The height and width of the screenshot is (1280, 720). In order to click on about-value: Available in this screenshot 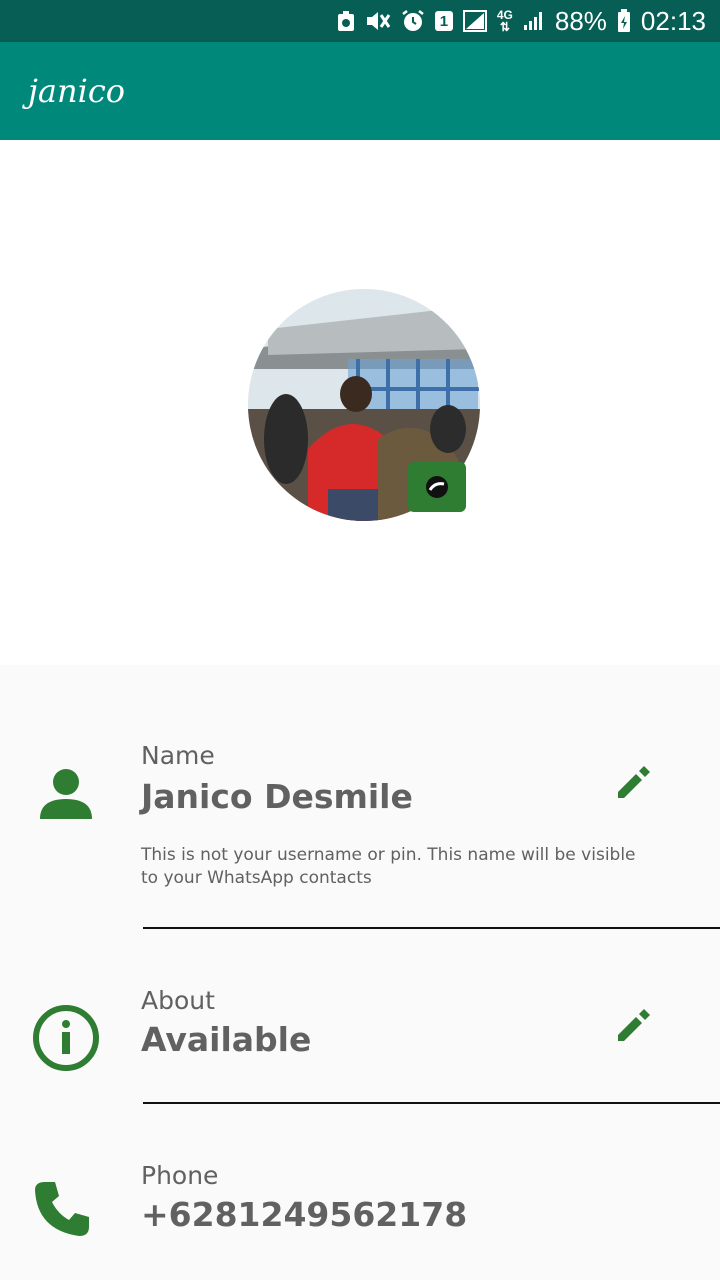, I will do `click(226, 1039)`.